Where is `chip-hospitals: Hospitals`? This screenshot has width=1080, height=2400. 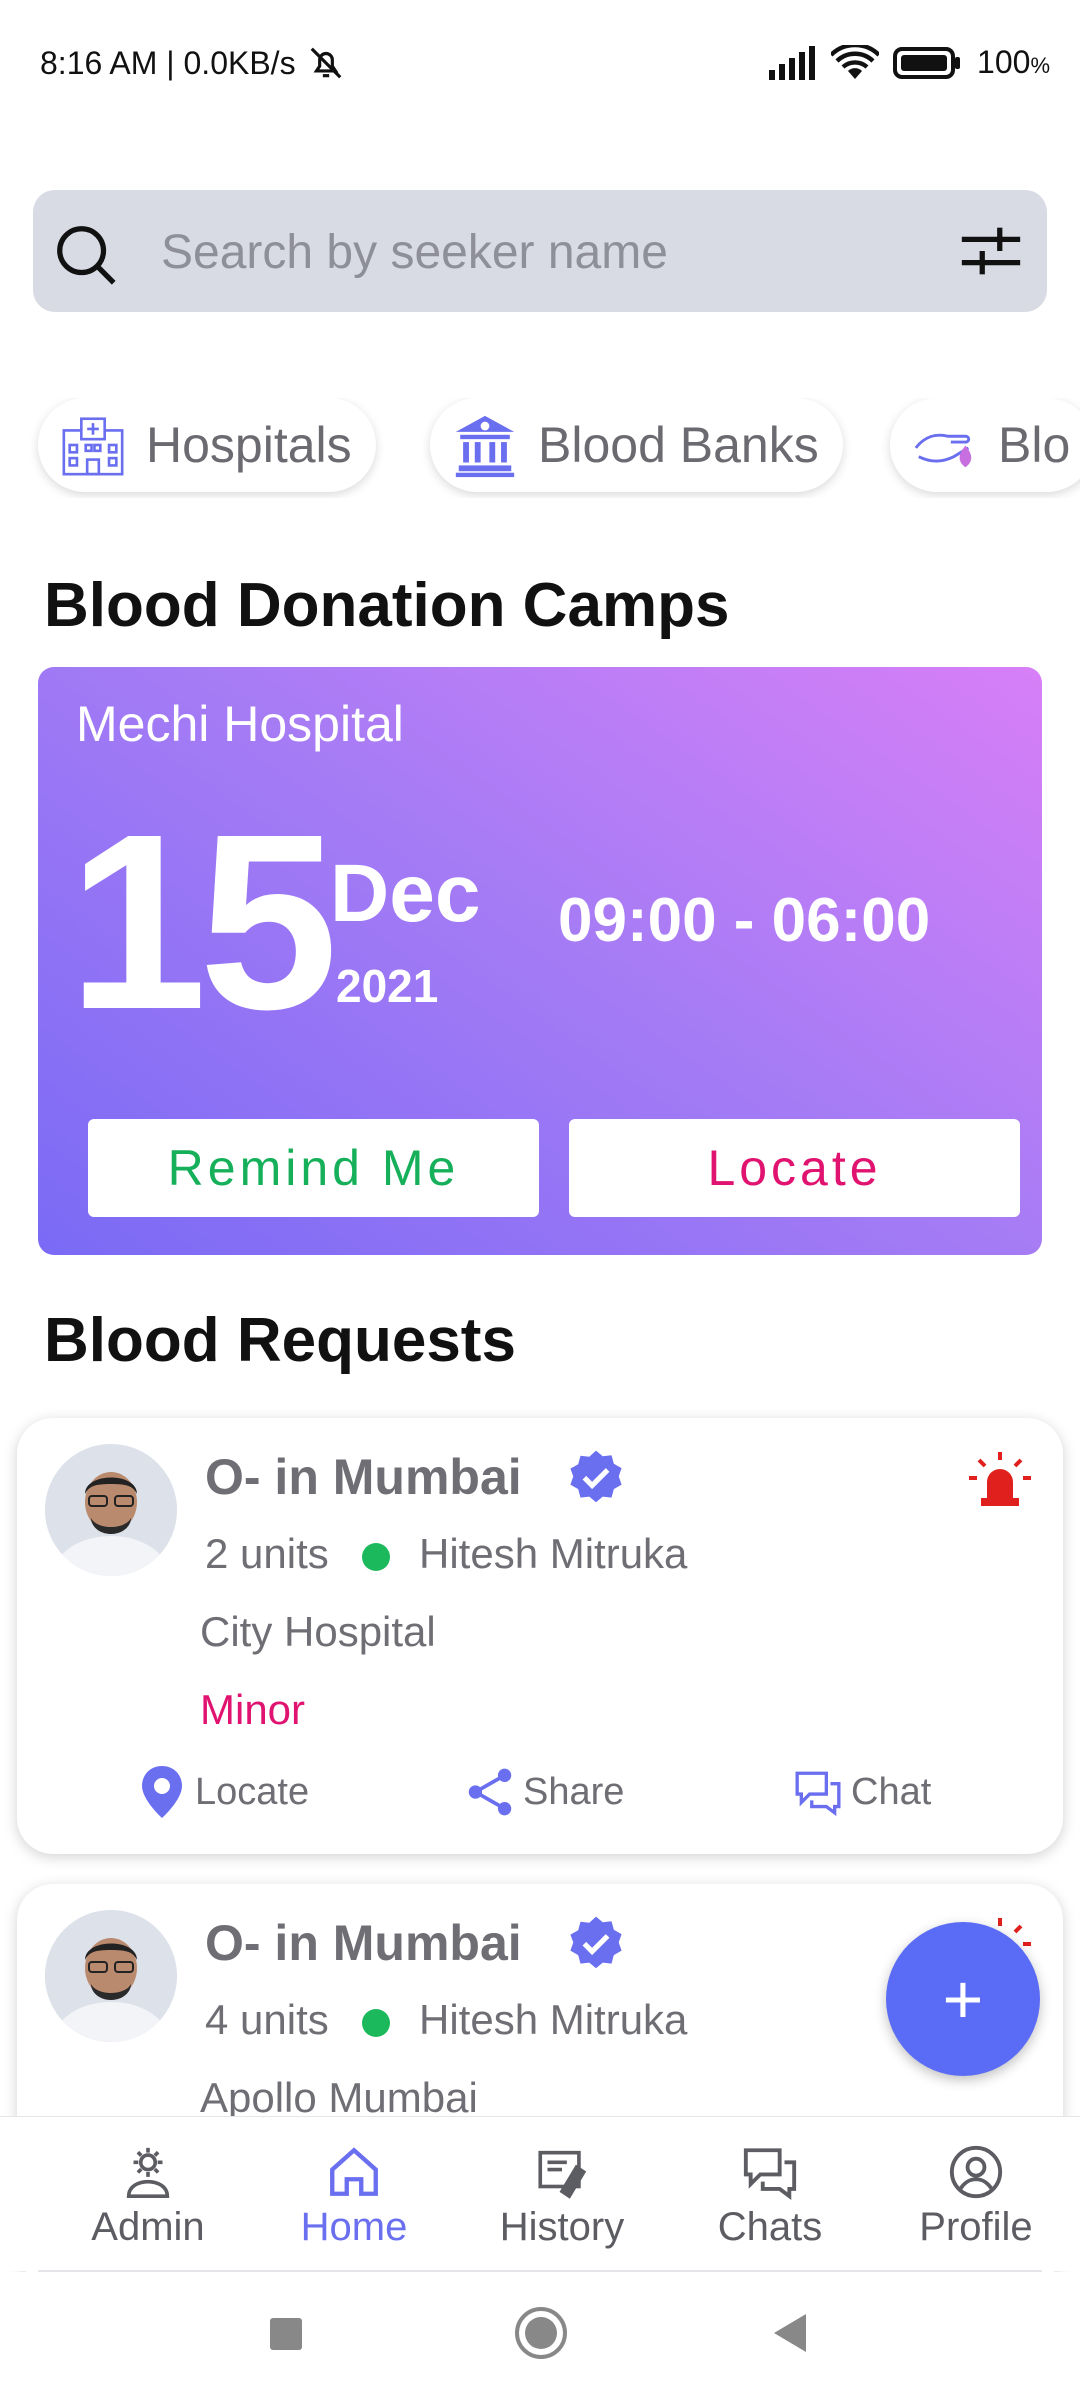 chip-hospitals: Hospitals is located at coordinates (207, 445).